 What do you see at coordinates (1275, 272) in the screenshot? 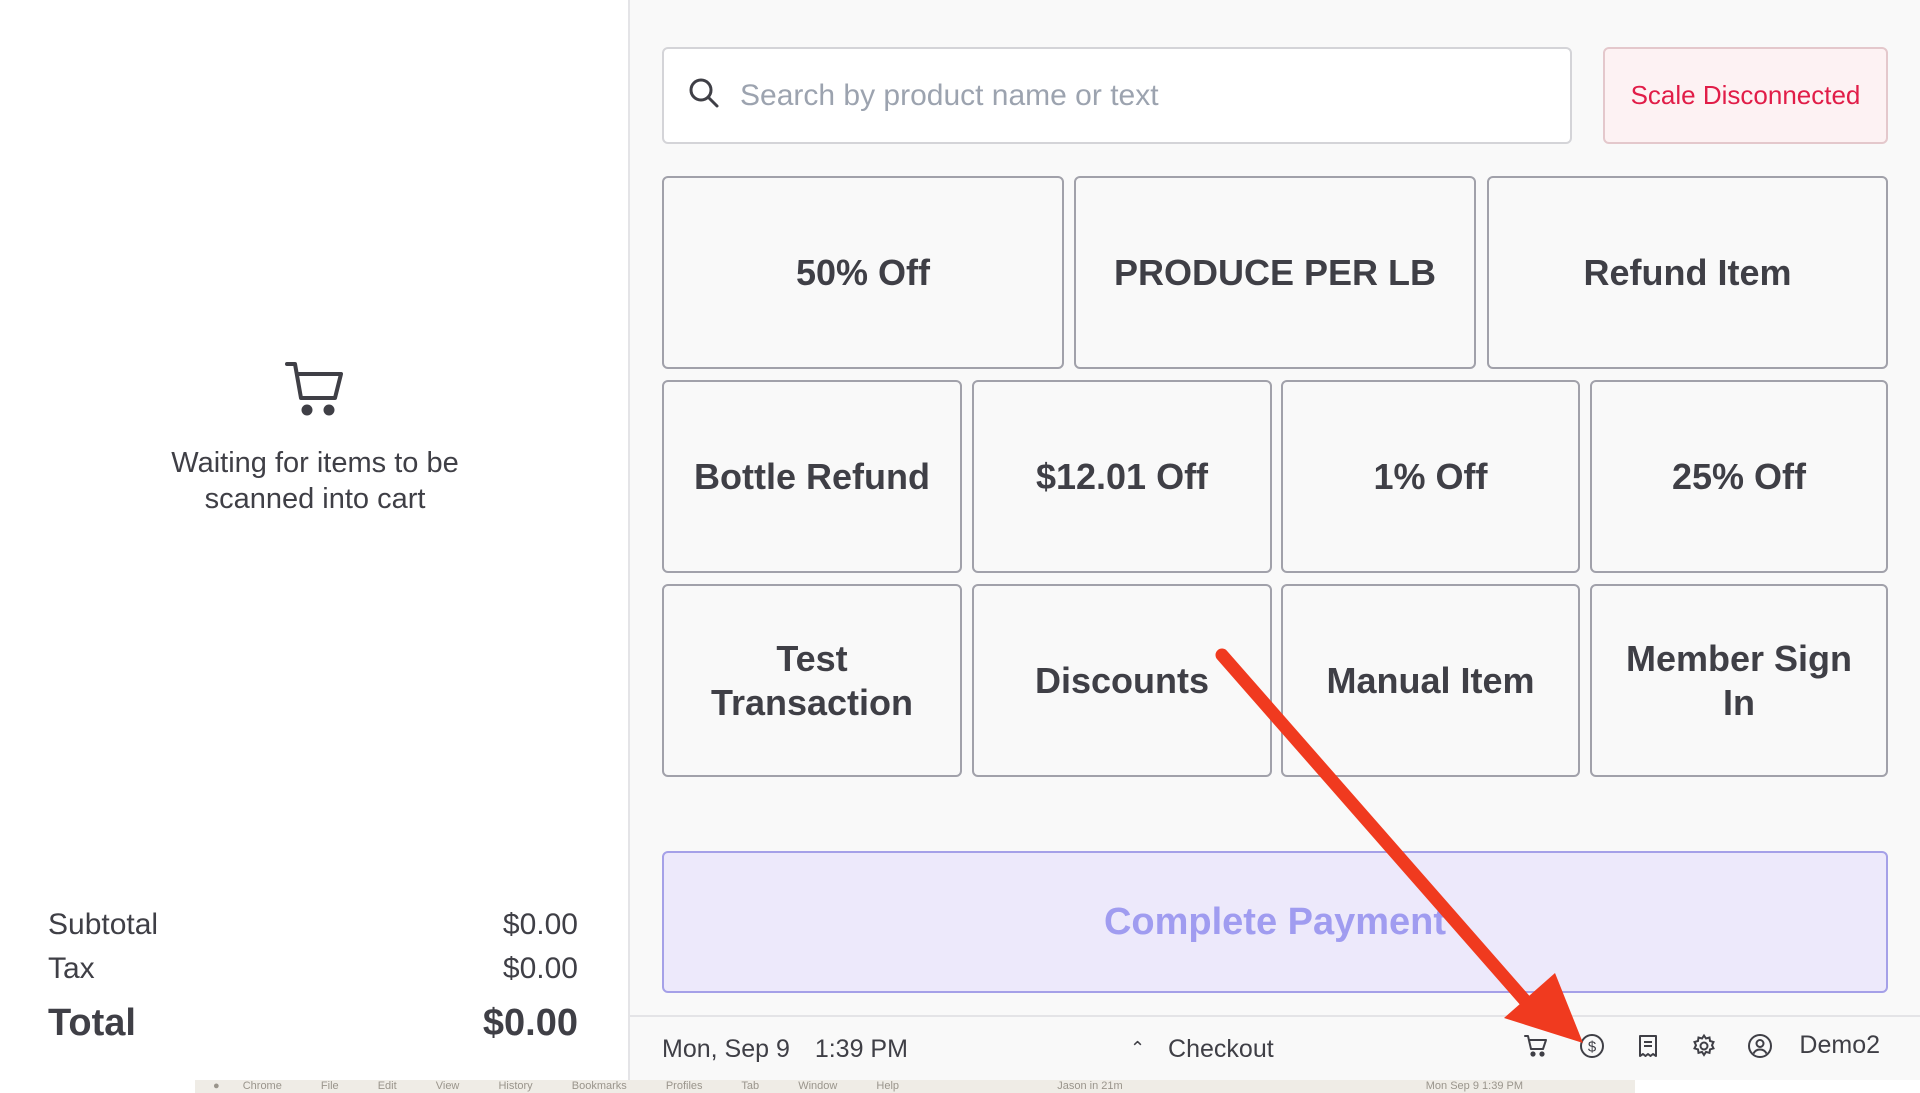
I see `tile-produce-per-lb: PRODUCE PER LB` at bounding box center [1275, 272].